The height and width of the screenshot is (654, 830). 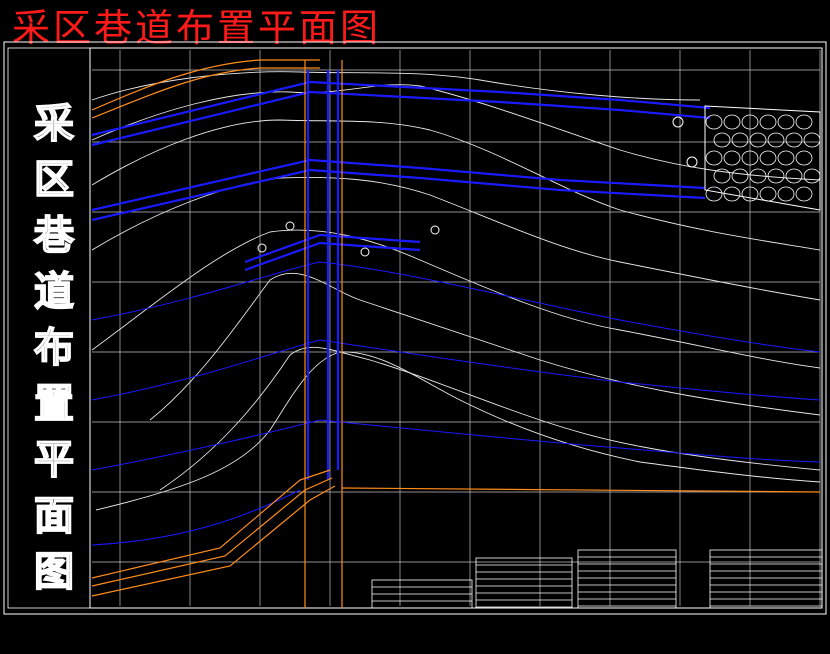 What do you see at coordinates (49, 328) in the screenshot?
I see `side-title-frame` at bounding box center [49, 328].